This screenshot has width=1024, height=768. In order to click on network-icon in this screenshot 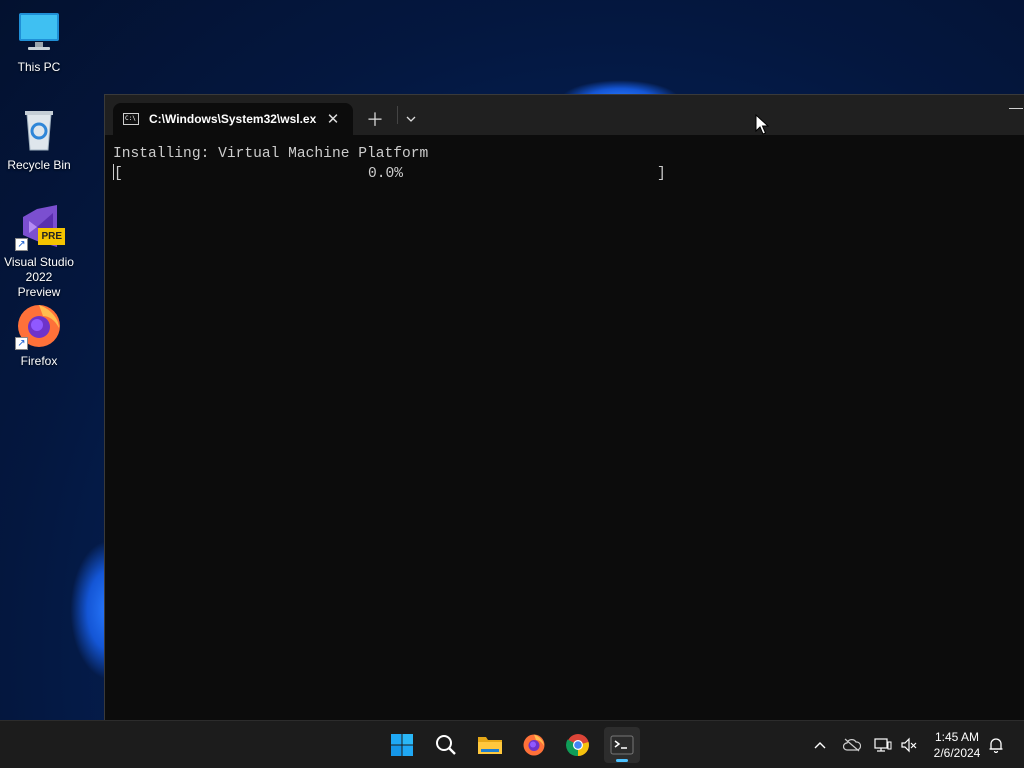, I will do `click(883, 745)`.